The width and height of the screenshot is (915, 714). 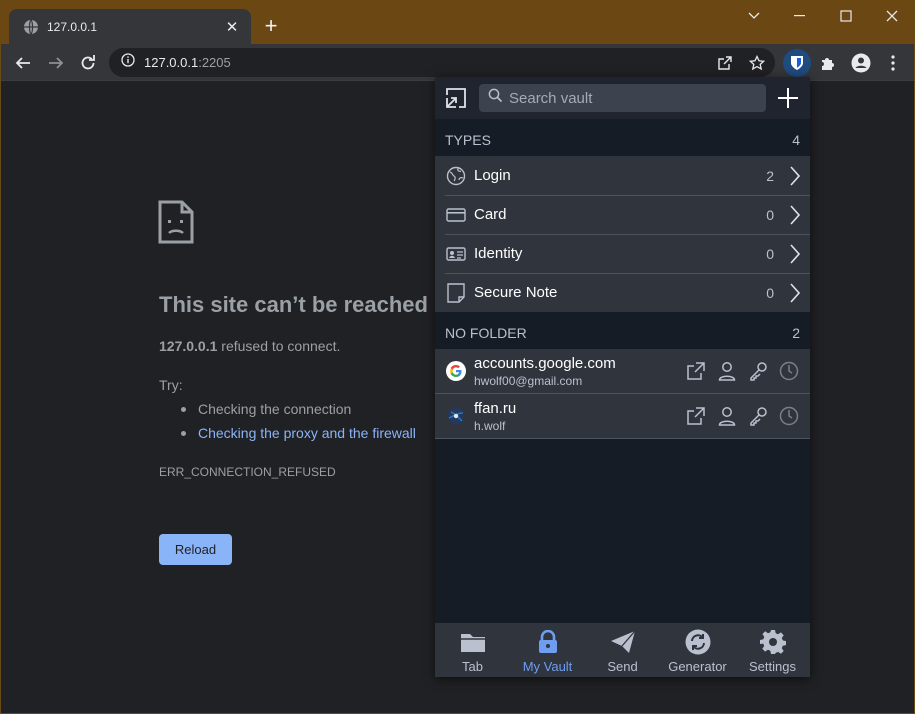 What do you see at coordinates (796, 333) in the screenshot?
I see `folder-section-count: 2` at bounding box center [796, 333].